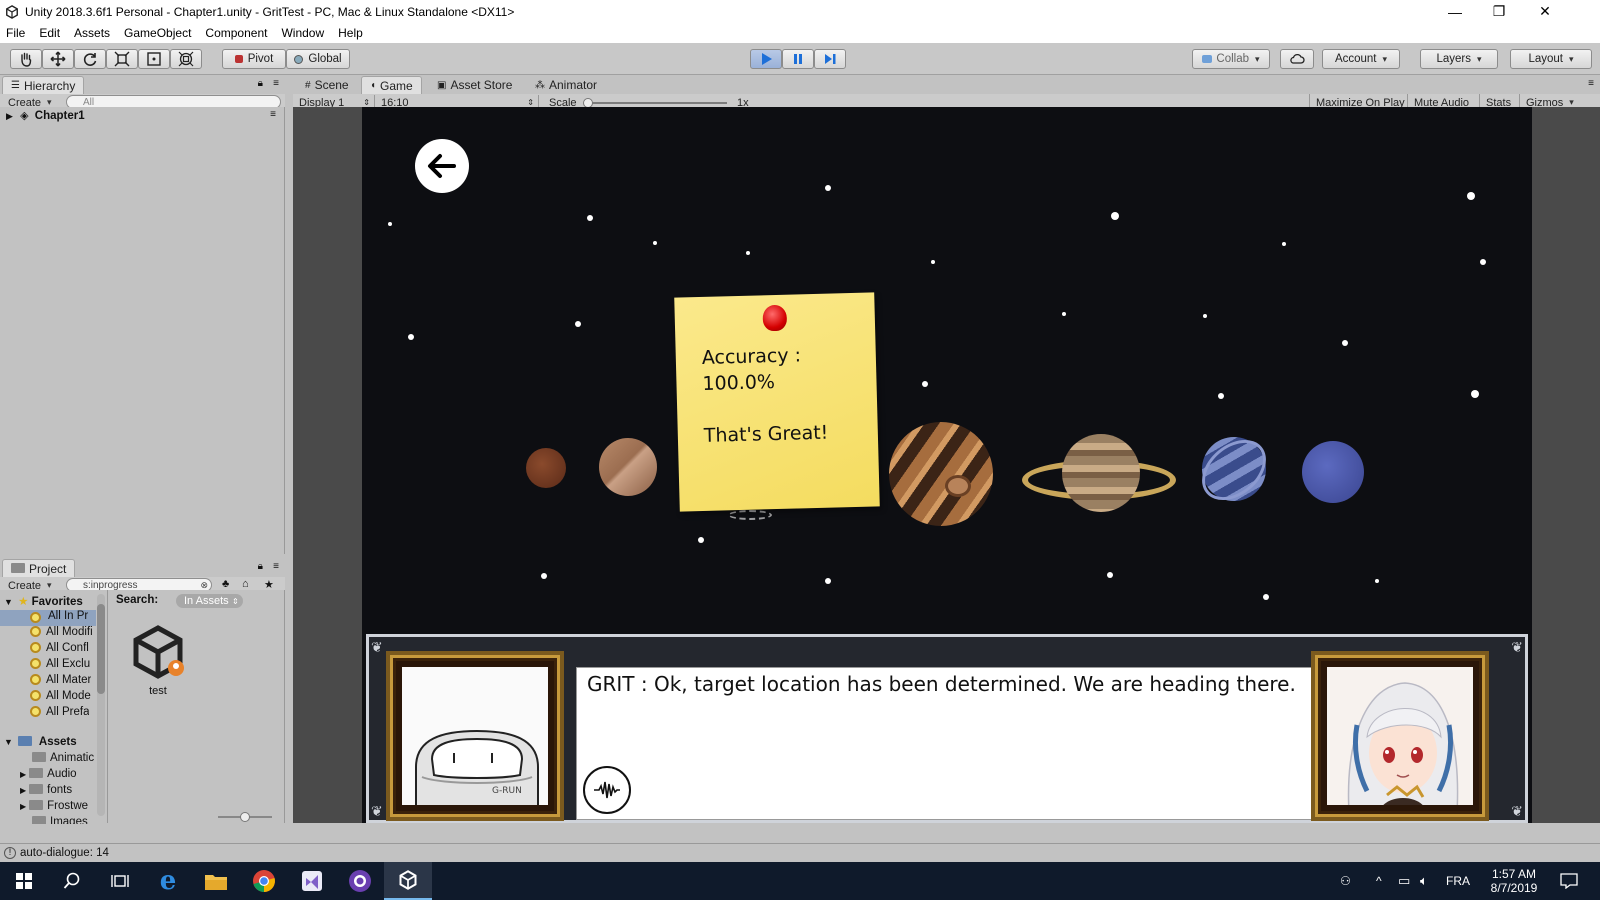 The image size is (1600, 900). What do you see at coordinates (54, 806) in the screenshot?
I see `asset-folder: ▶ Frostwe` at bounding box center [54, 806].